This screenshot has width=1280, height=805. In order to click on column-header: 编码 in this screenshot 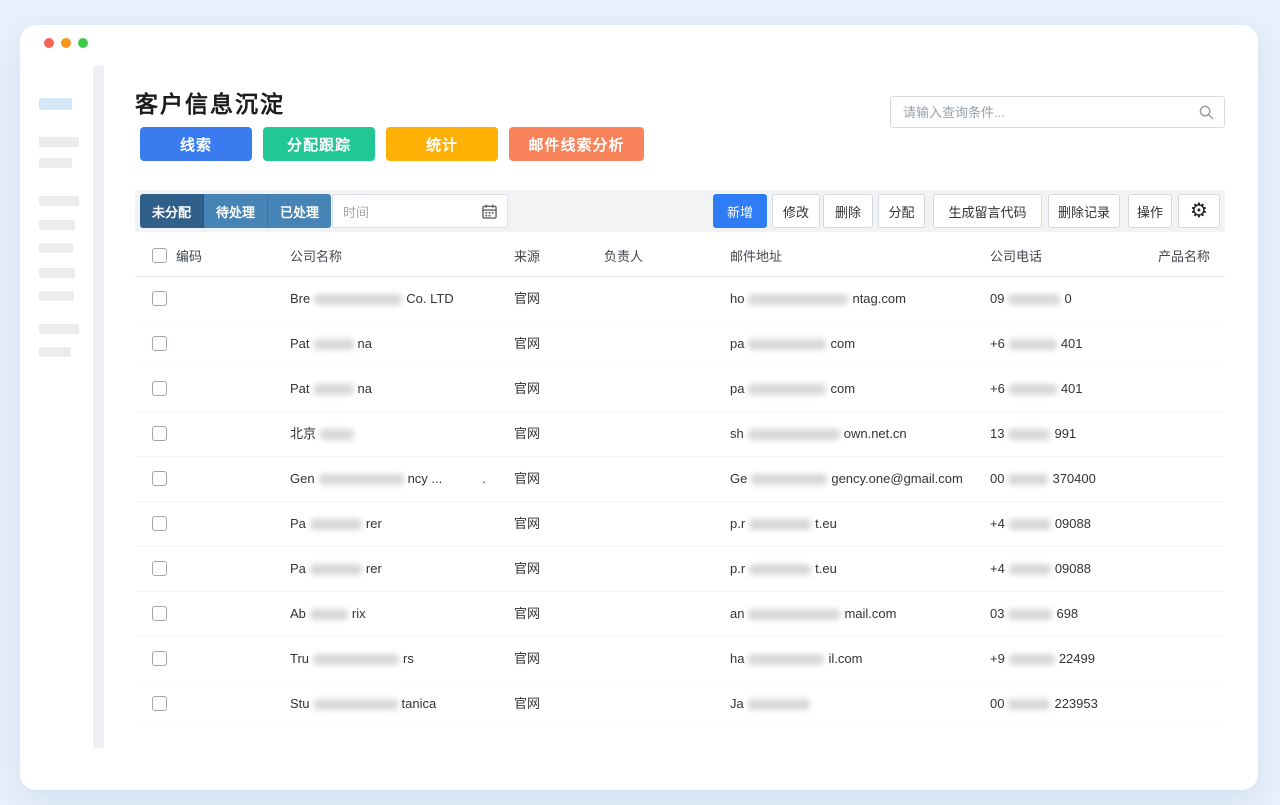, I will do `click(189, 256)`.